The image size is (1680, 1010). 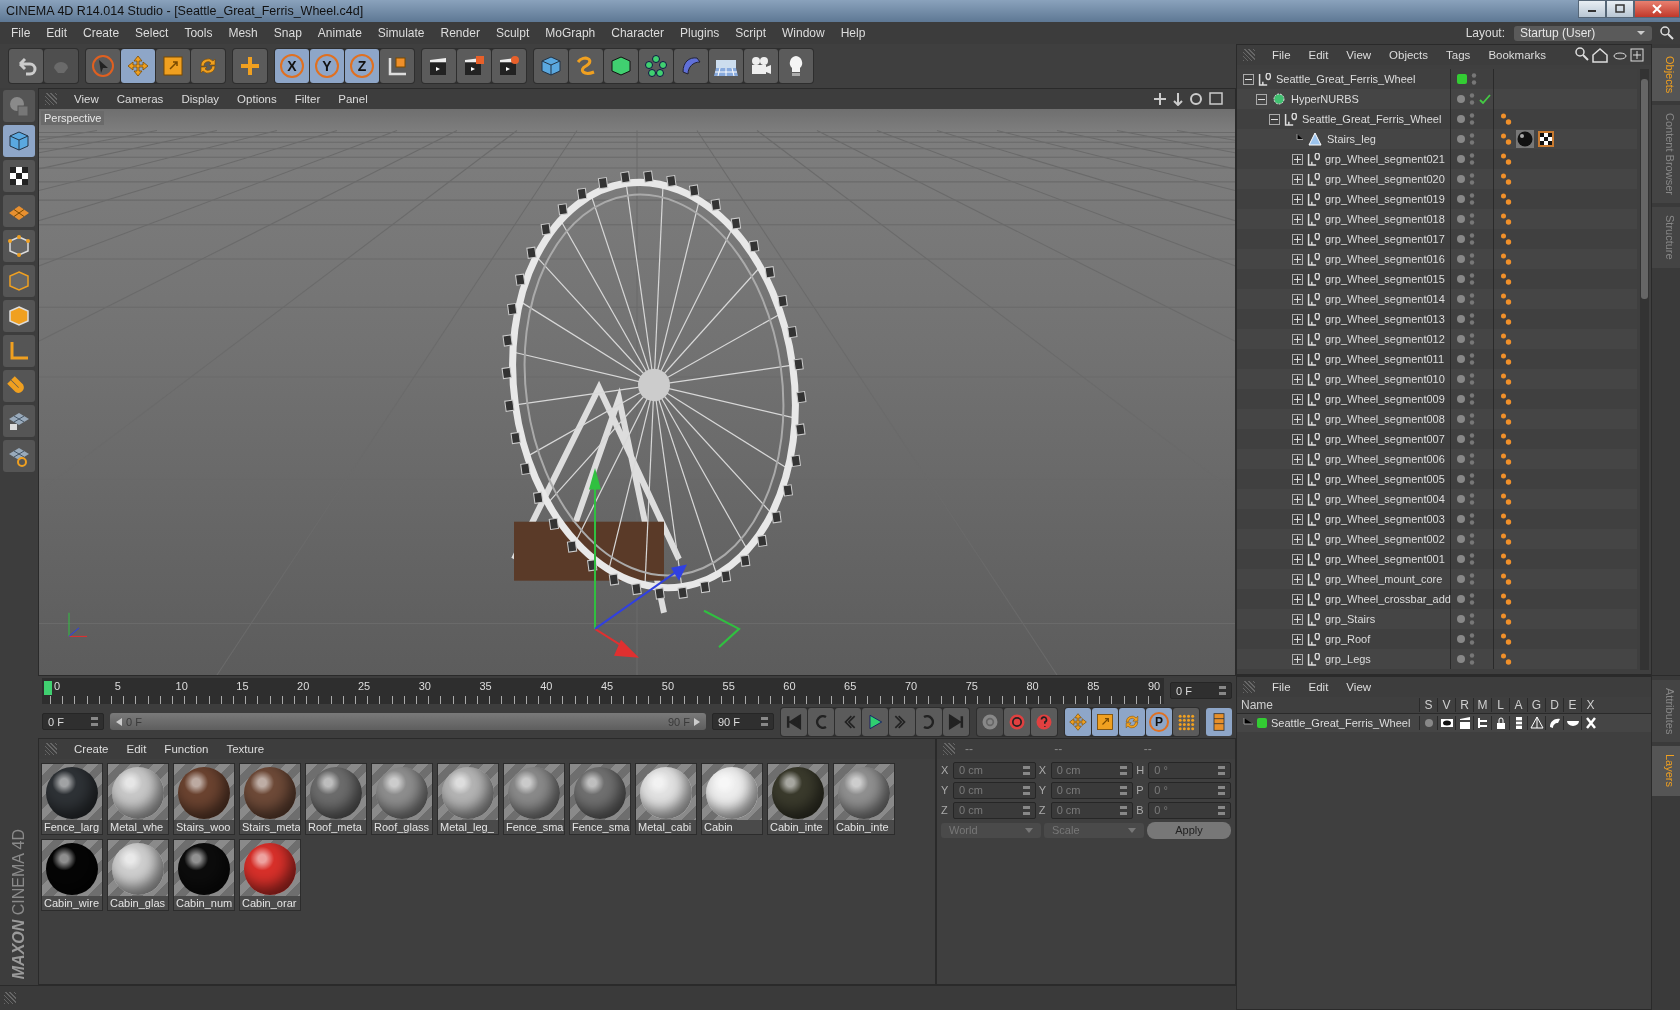 I want to click on menu-item: Display, so click(x=200, y=99).